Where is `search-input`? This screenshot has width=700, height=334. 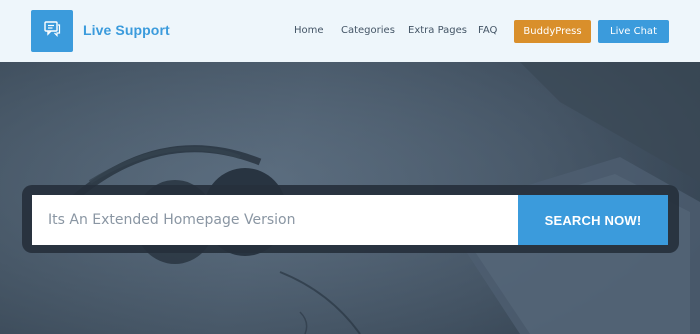 search-input is located at coordinates (275, 220).